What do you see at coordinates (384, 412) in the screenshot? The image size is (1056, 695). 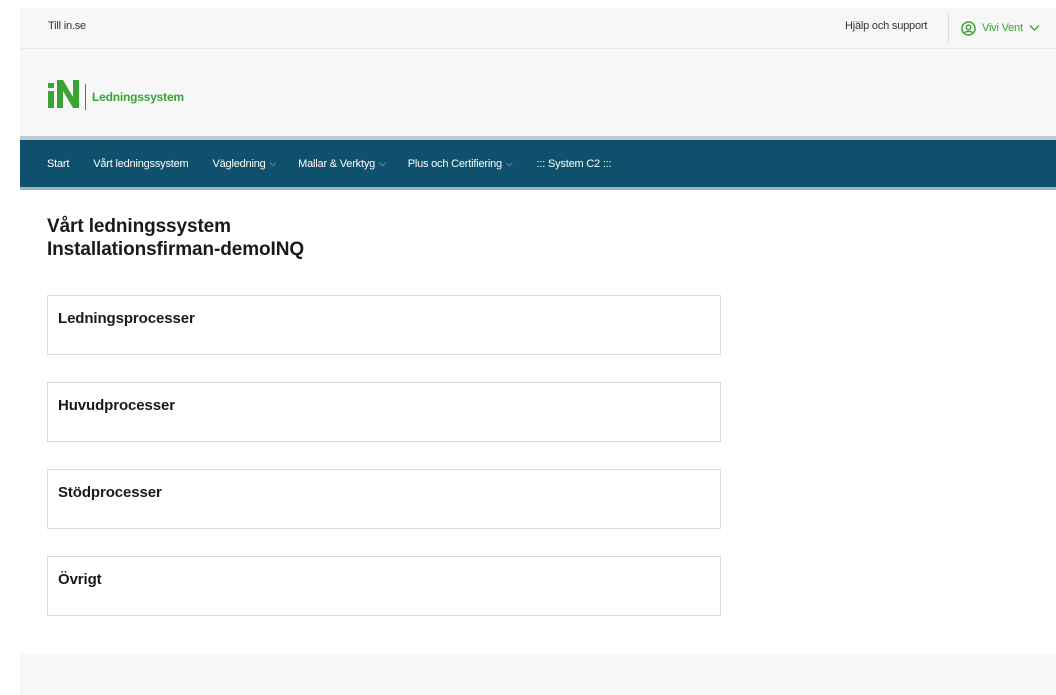 I see `section-huvudprocesser: Huvudprocesser` at bounding box center [384, 412].